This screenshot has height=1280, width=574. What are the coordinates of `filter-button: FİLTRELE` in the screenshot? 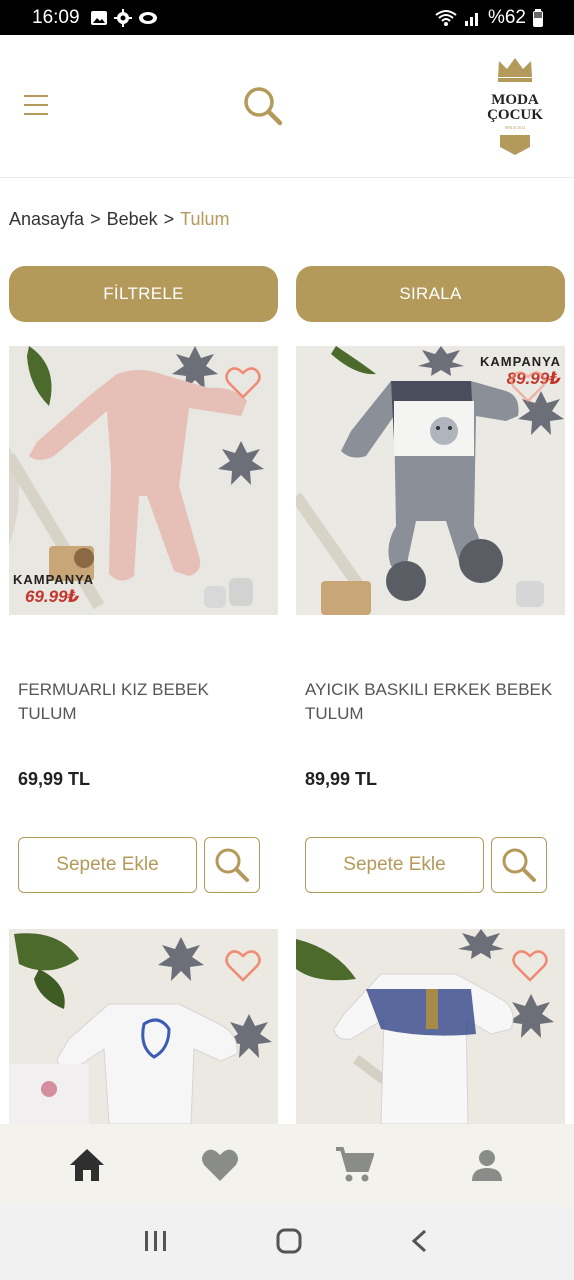 It's located at (143, 294).